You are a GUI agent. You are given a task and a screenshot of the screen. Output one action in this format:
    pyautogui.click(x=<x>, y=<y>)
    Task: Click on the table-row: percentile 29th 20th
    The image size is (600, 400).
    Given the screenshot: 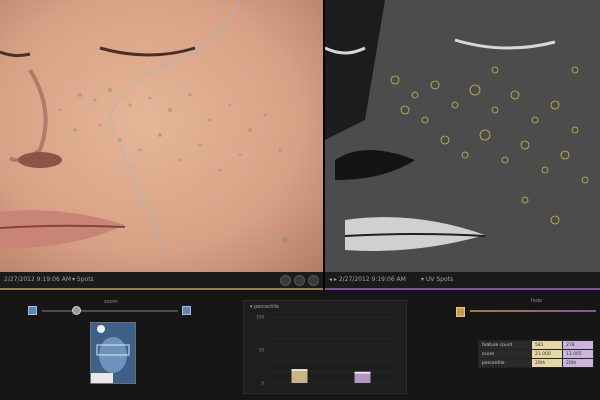 What is the action you would take?
    pyautogui.click(x=536, y=363)
    